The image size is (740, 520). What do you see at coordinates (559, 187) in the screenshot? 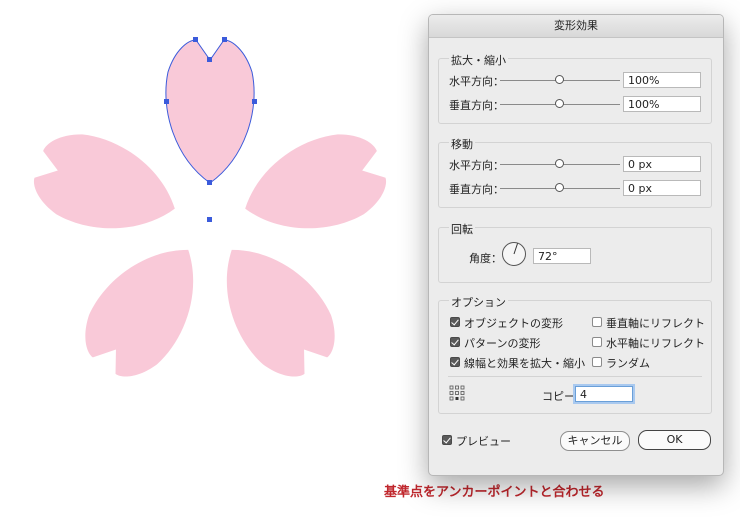
I see `move-vertical-slider-knob` at bounding box center [559, 187].